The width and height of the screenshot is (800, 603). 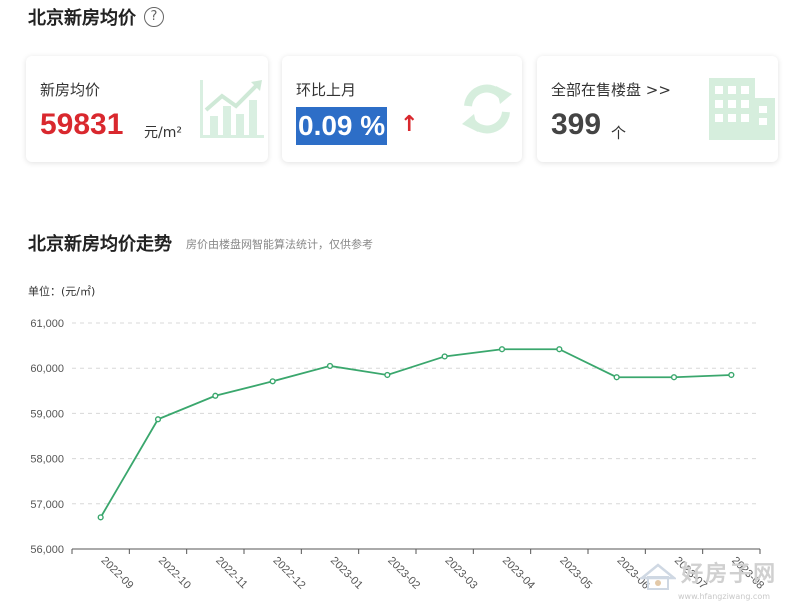 What do you see at coordinates (326, 90) in the screenshot?
I see `mom-label: 环比上月` at bounding box center [326, 90].